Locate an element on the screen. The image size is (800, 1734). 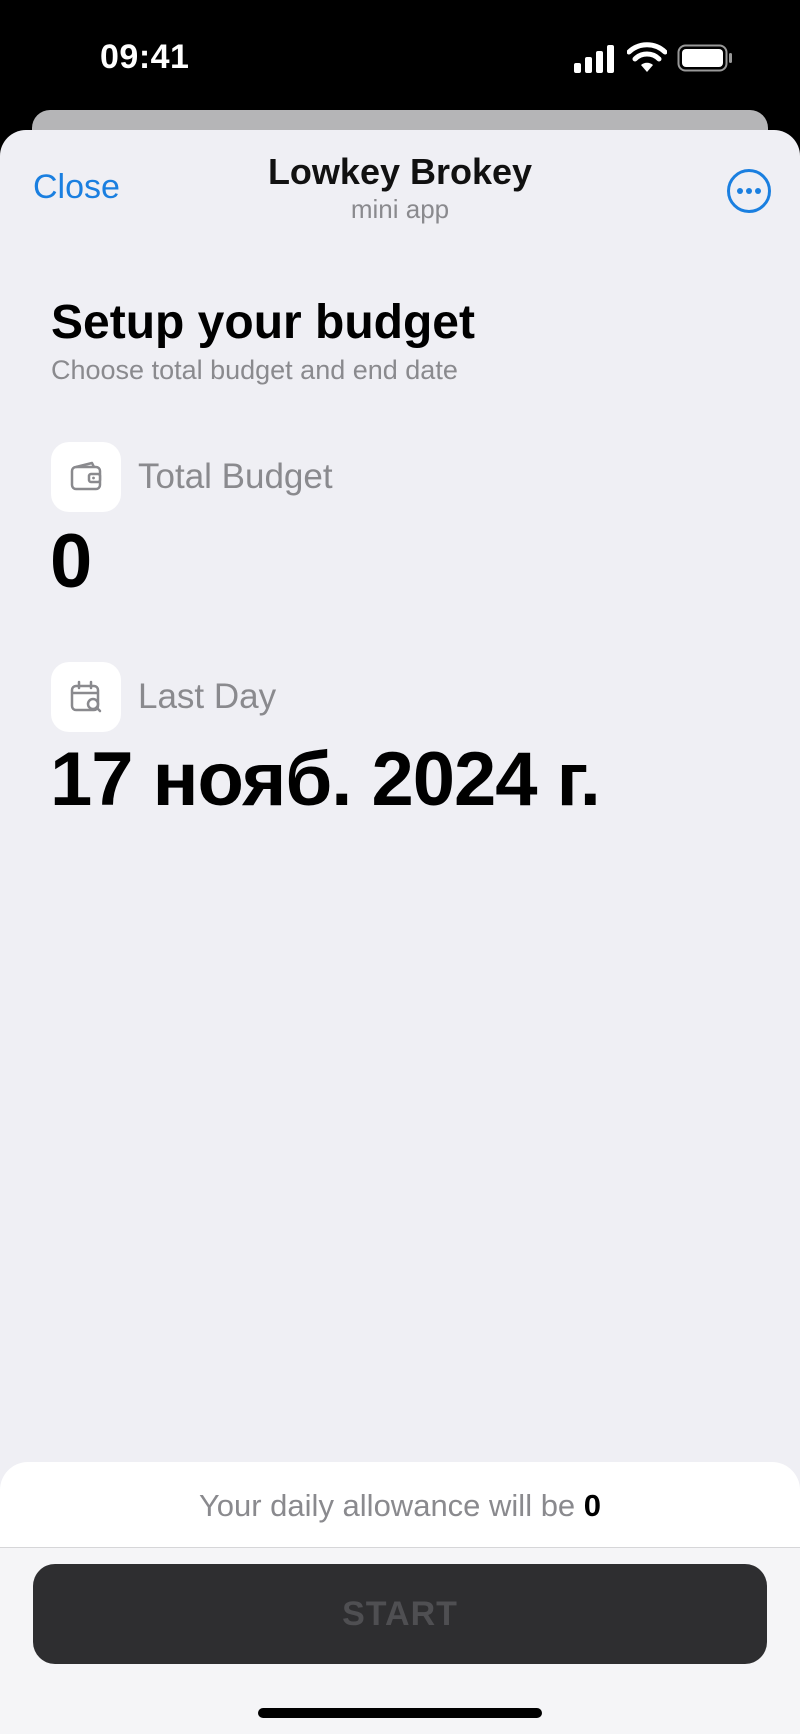
battery-icon is located at coordinates (704, 58).